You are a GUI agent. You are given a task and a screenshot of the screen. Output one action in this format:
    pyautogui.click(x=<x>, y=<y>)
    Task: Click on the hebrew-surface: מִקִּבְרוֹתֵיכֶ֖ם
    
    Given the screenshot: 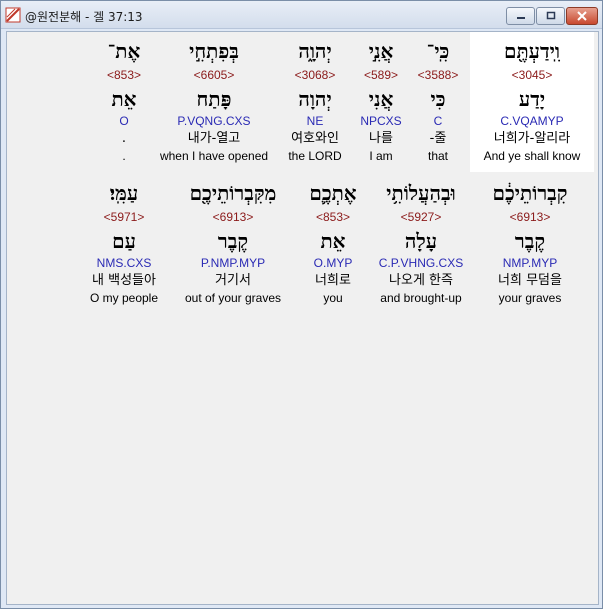 What is the action you would take?
    pyautogui.click(x=233, y=193)
    